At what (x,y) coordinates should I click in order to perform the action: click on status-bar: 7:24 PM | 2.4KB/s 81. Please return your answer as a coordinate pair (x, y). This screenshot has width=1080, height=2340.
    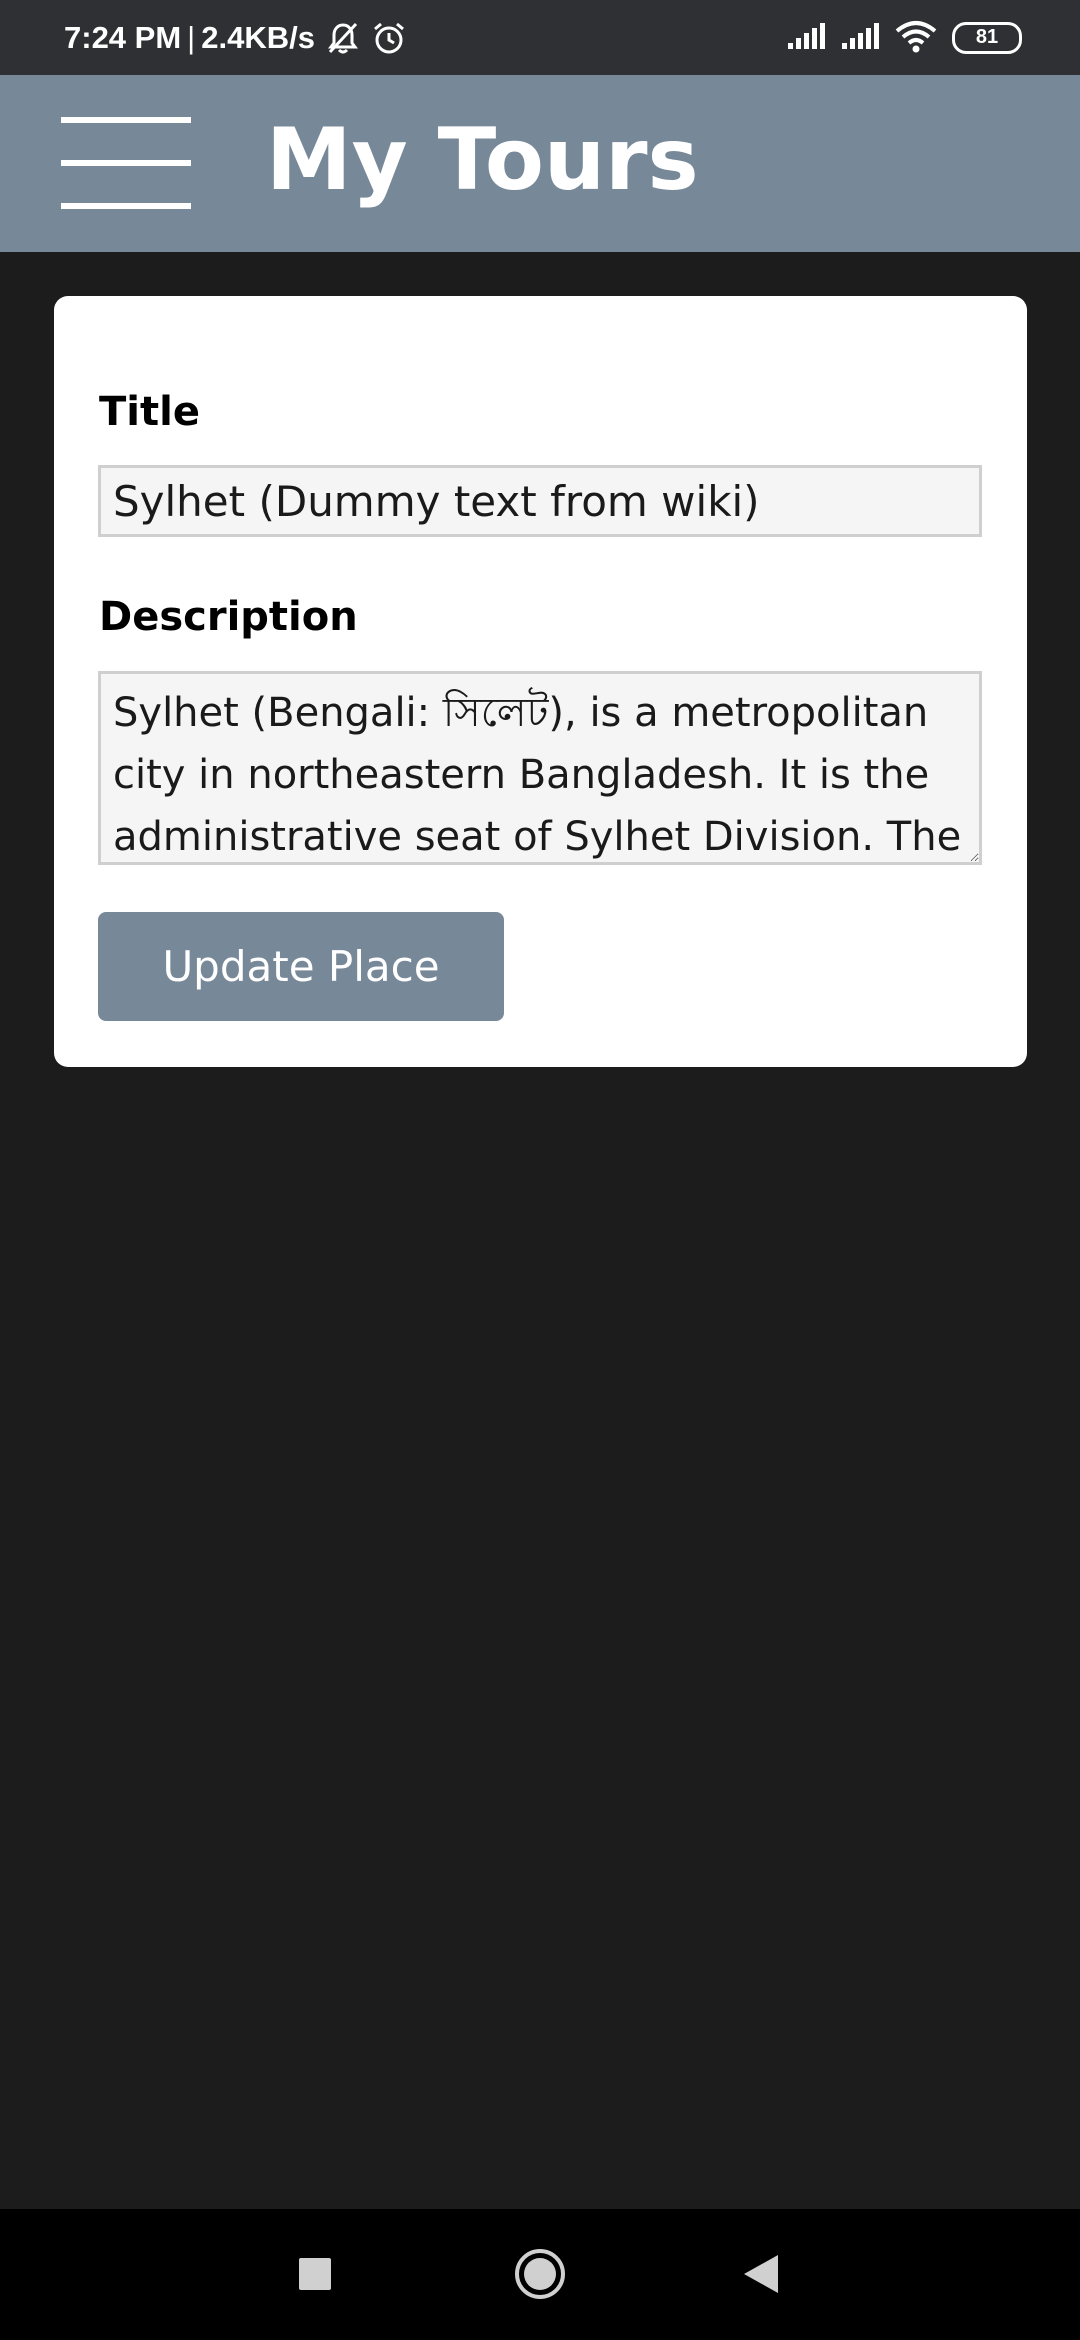
    Looking at the image, I should click on (540, 37).